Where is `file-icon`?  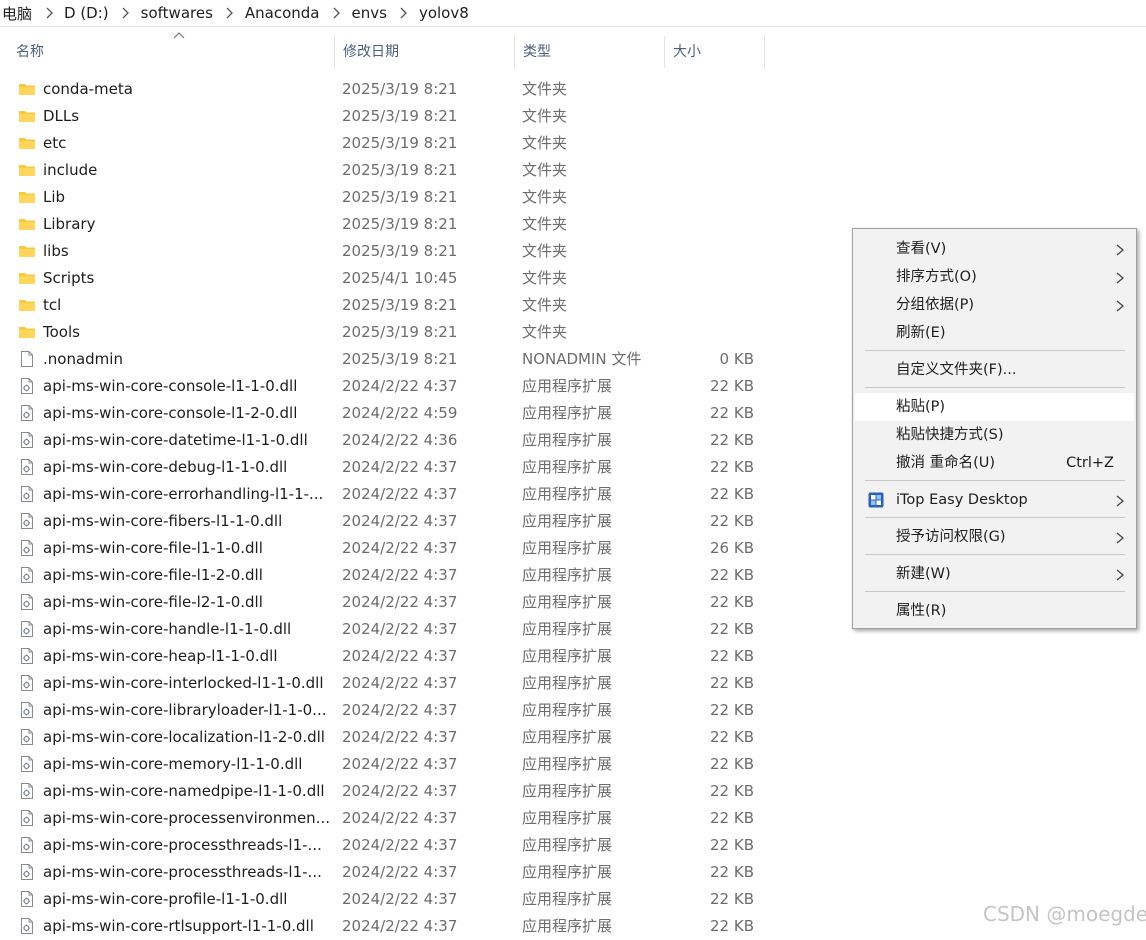 file-icon is located at coordinates (27, 359).